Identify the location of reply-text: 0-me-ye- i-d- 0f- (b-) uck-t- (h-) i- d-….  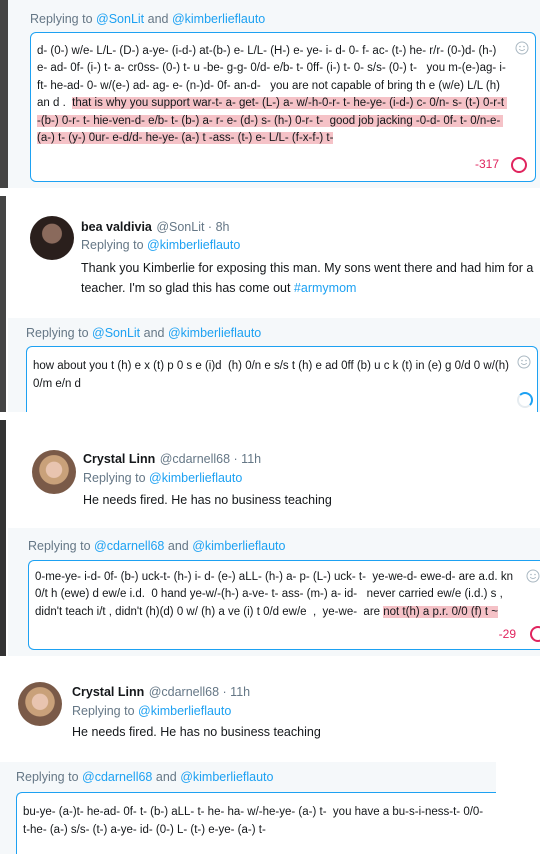
(276, 594).